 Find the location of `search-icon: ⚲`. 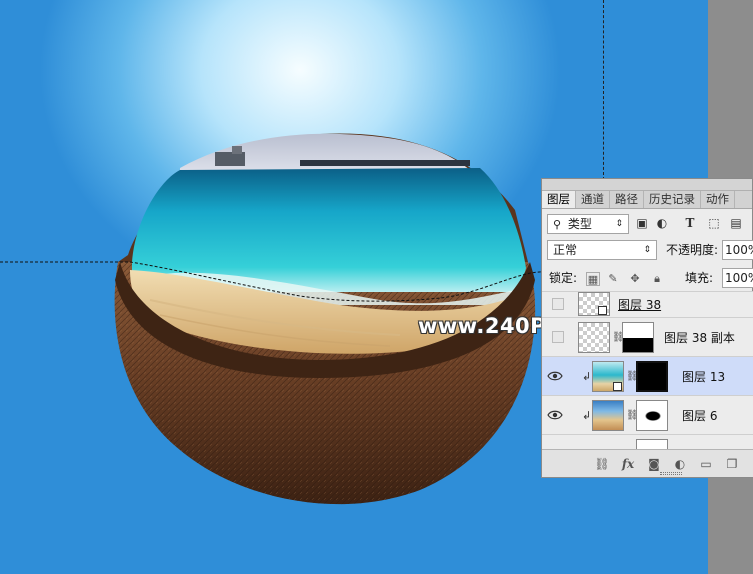

search-icon: ⚲ is located at coordinates (557, 224).